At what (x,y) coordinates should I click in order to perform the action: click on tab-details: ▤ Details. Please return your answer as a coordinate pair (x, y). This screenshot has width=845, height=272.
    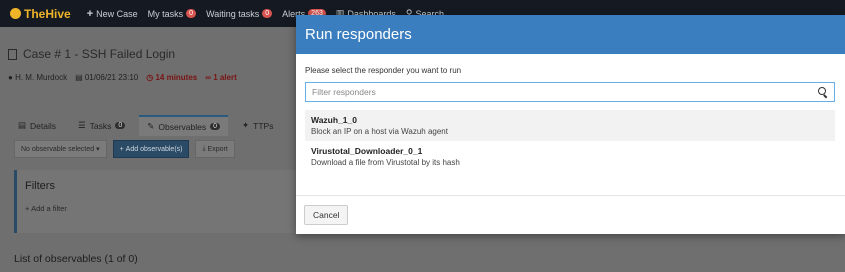
    Looking at the image, I should click on (37, 125).